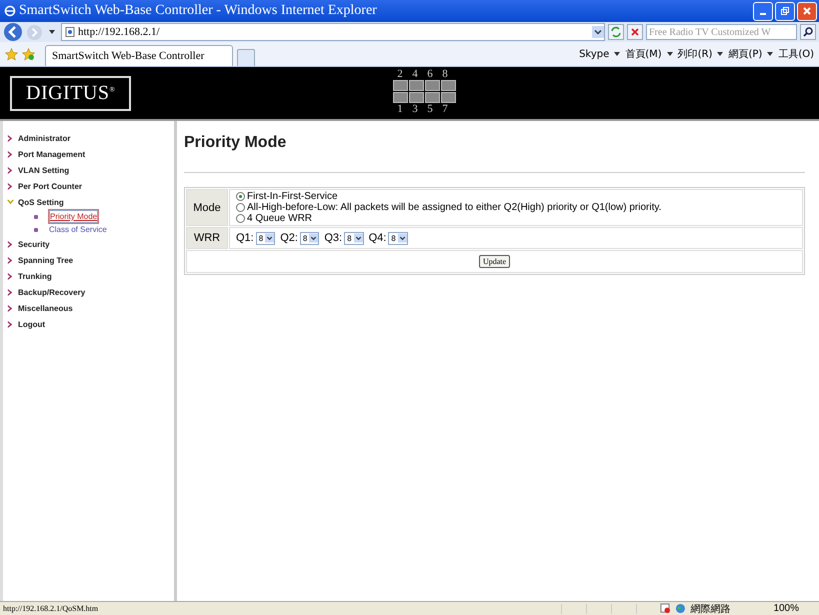 The height and width of the screenshot is (615, 819). Describe the element at coordinates (78, 229) in the screenshot. I see `nav-link: Class of Service` at that location.